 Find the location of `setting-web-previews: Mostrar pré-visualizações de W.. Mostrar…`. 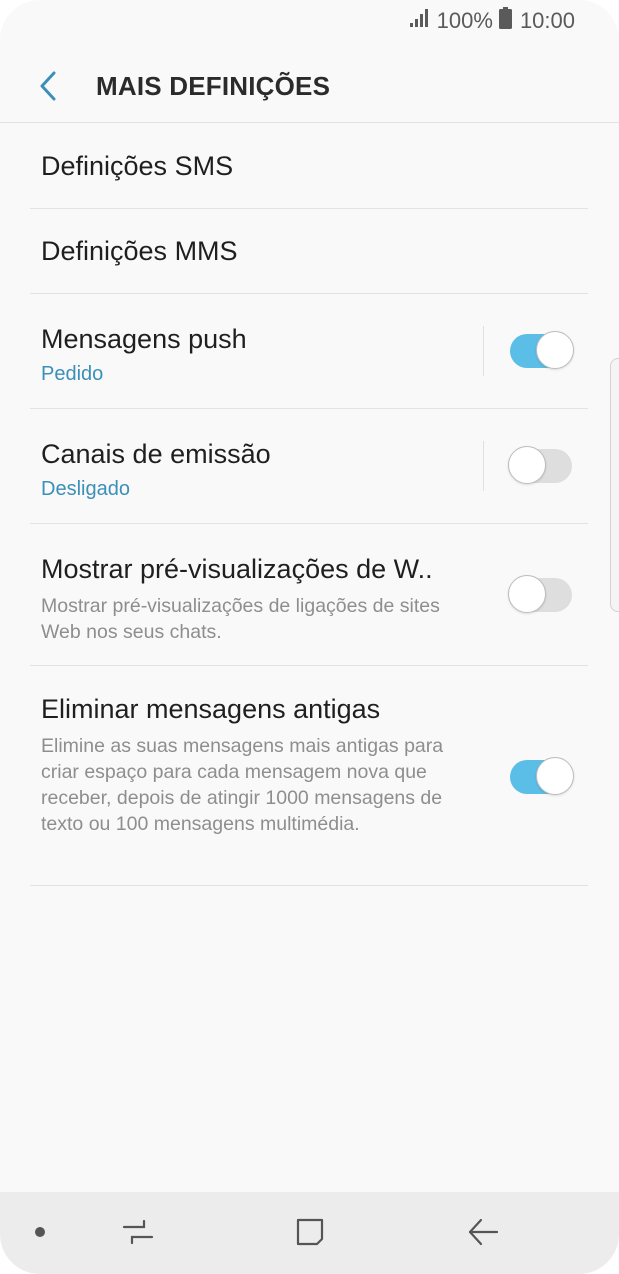

setting-web-previews: Mostrar pré-visualizações de W.. Mostrar… is located at coordinates (309, 595).